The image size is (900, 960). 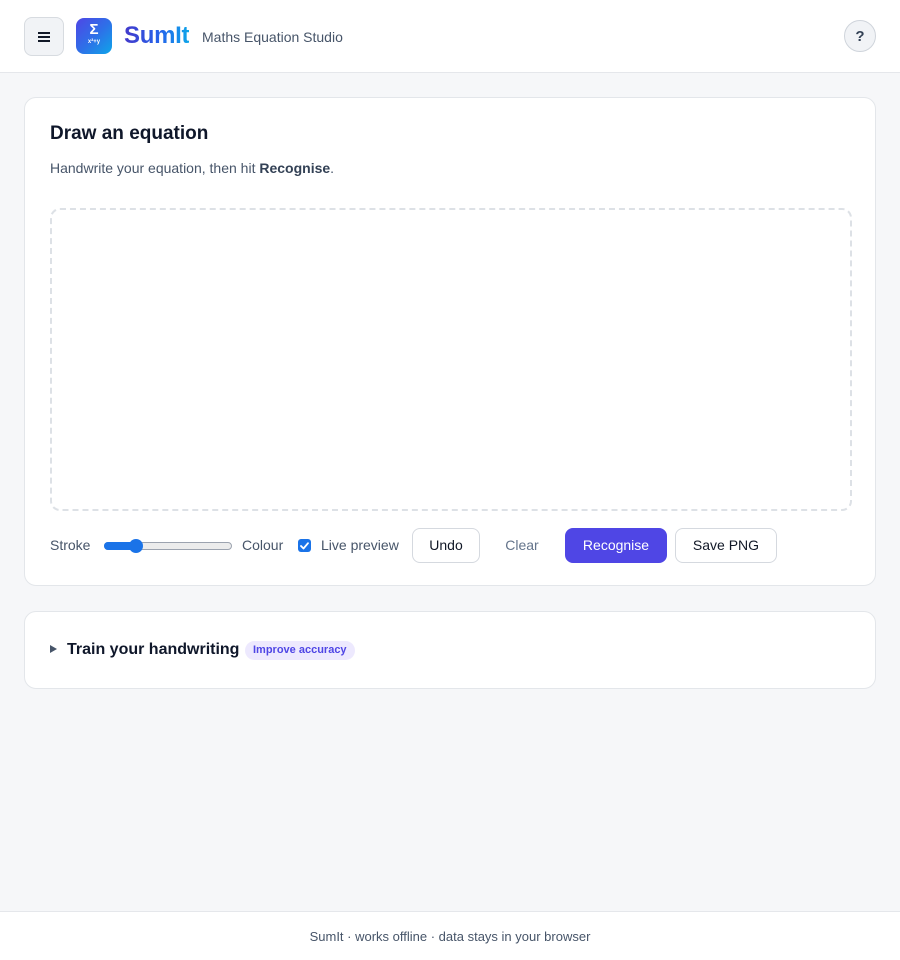 I want to click on subtitle-suffix: ., so click(x=332, y=168).